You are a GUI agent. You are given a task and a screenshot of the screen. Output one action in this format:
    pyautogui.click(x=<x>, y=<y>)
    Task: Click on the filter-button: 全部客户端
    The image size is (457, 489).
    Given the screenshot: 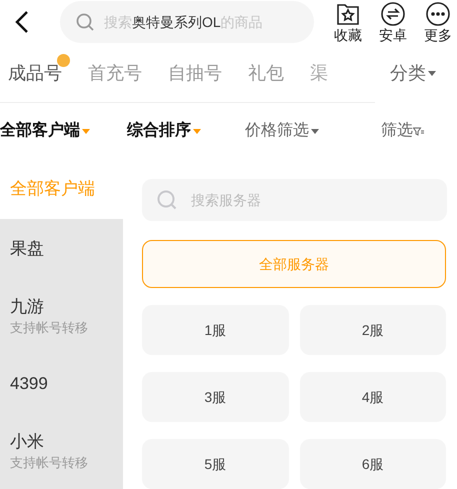 What is the action you would take?
    pyautogui.click(x=63, y=131)
    